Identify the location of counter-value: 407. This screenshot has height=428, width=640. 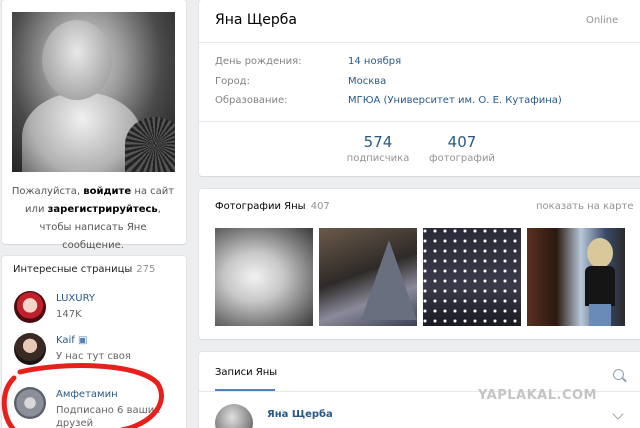
(462, 142).